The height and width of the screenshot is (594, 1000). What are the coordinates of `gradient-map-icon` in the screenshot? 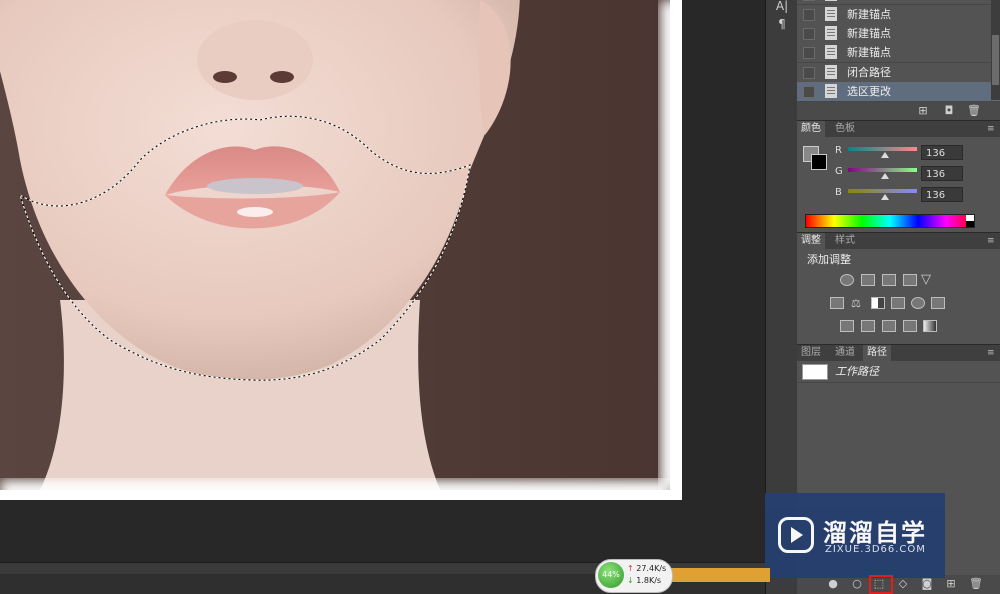 It's located at (930, 326).